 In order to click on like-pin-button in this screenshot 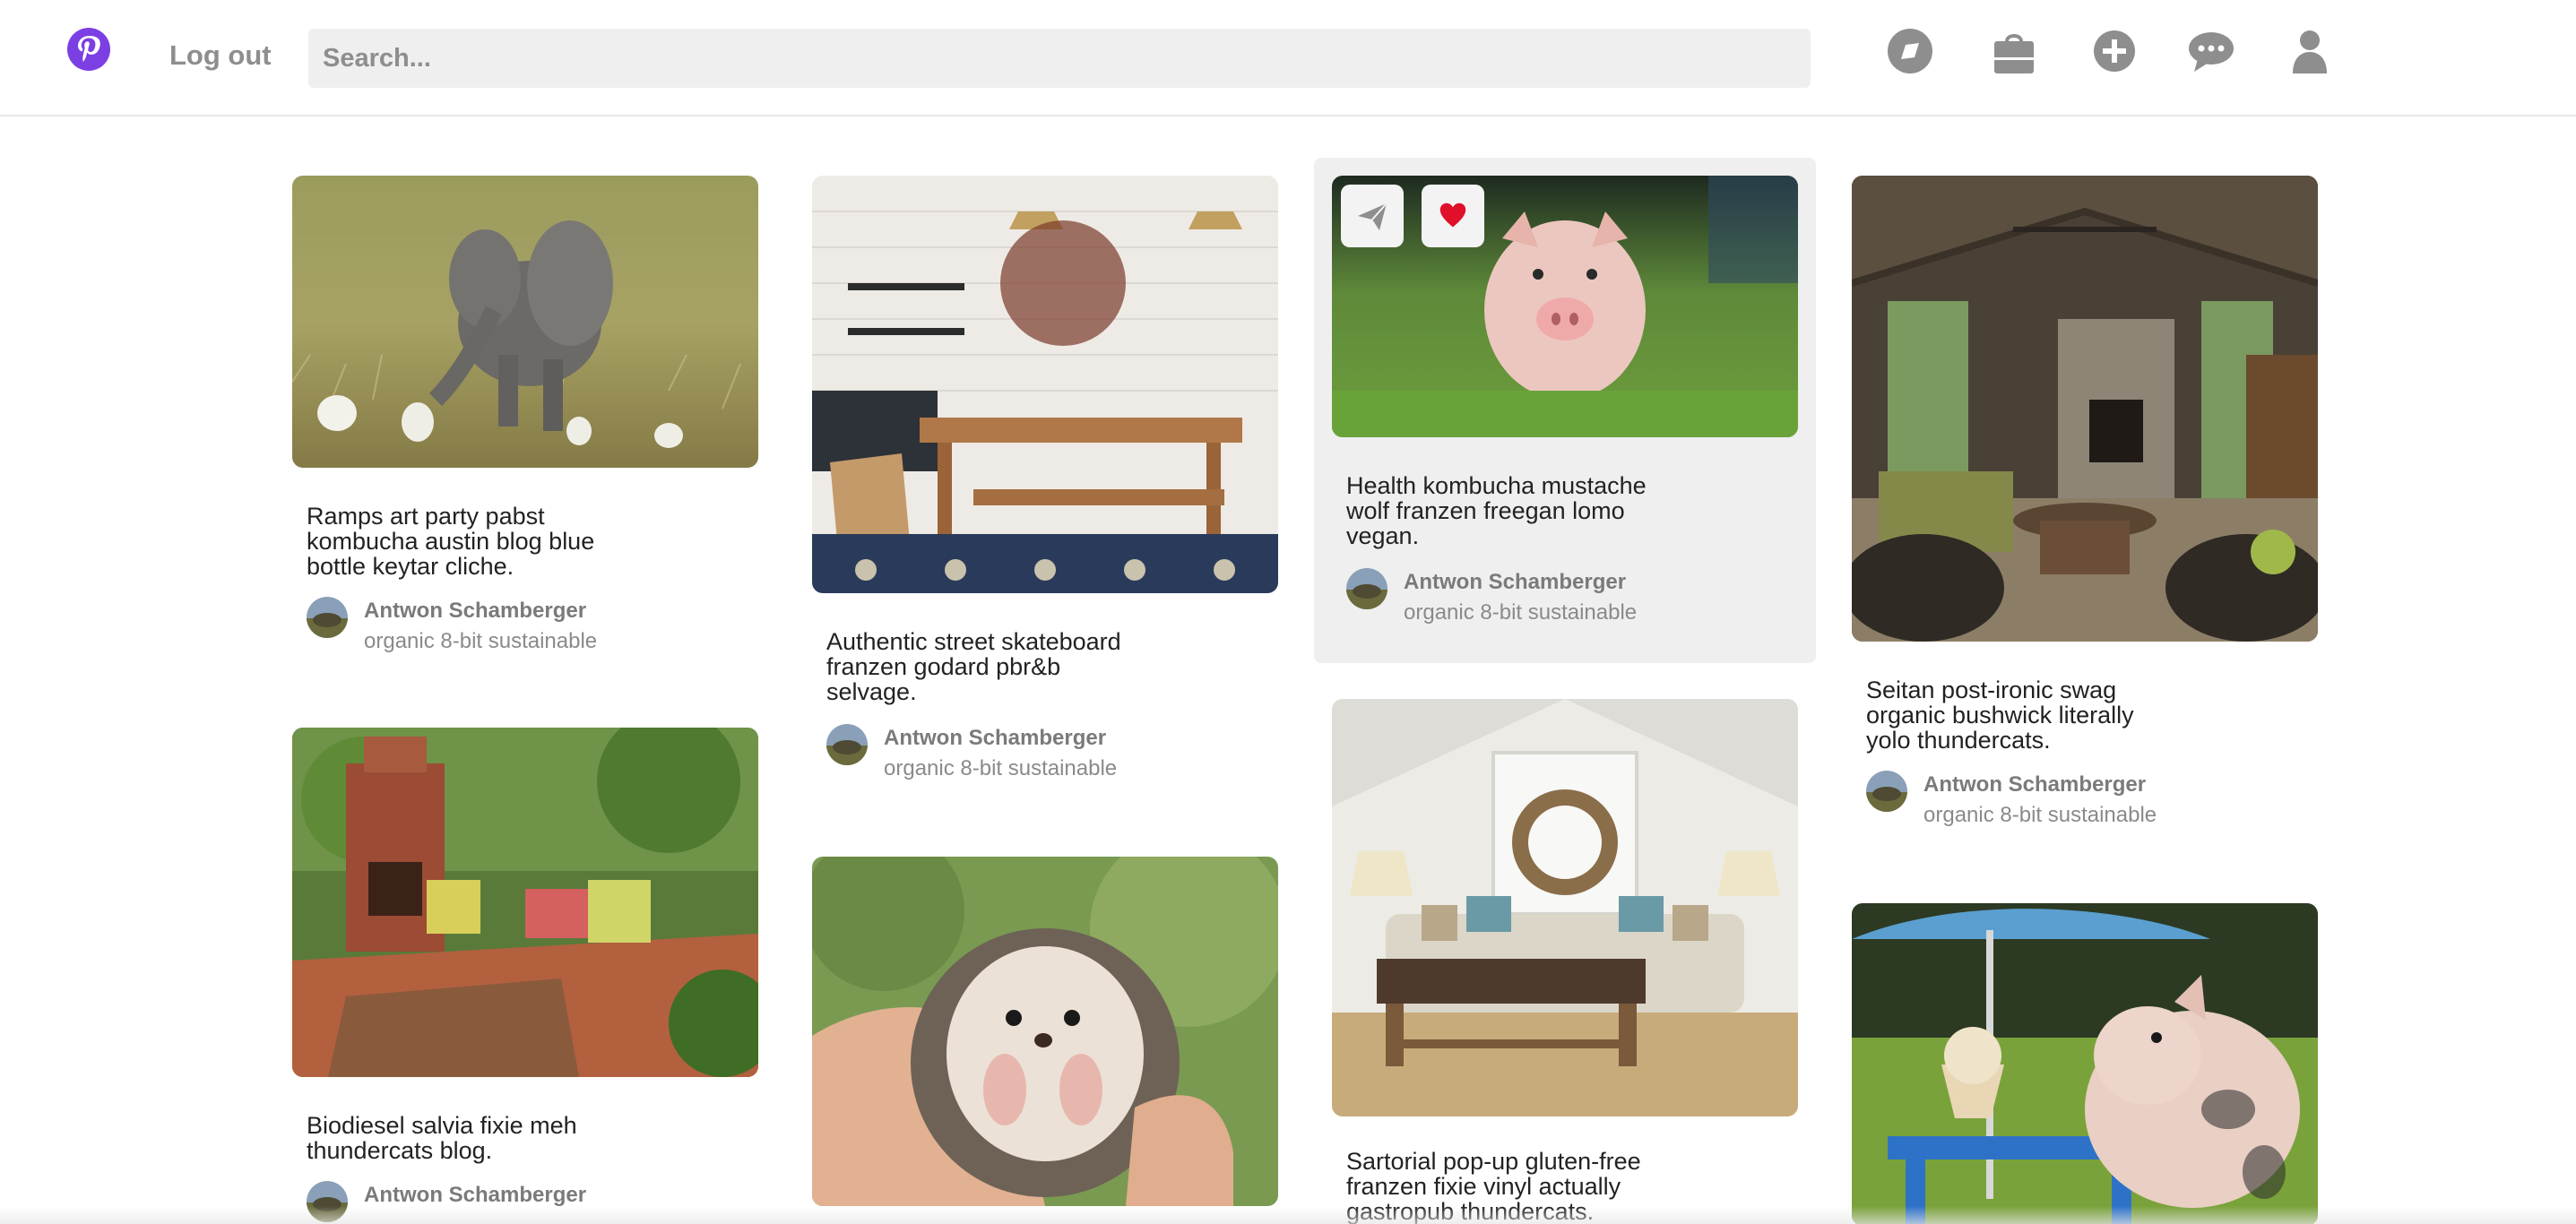, I will do `click(1453, 216)`.